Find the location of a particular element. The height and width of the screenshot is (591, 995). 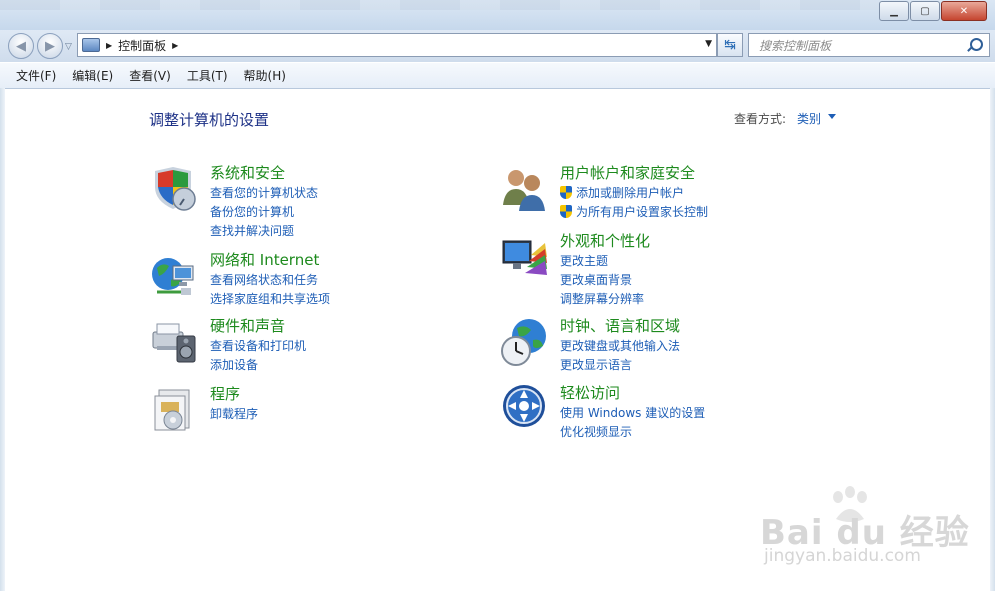

navigation-bar: ◀ ▶ ▽ ▶ 控制面板 ▶ ▼ ↹ 搜索控制面板 is located at coordinates (497, 46).